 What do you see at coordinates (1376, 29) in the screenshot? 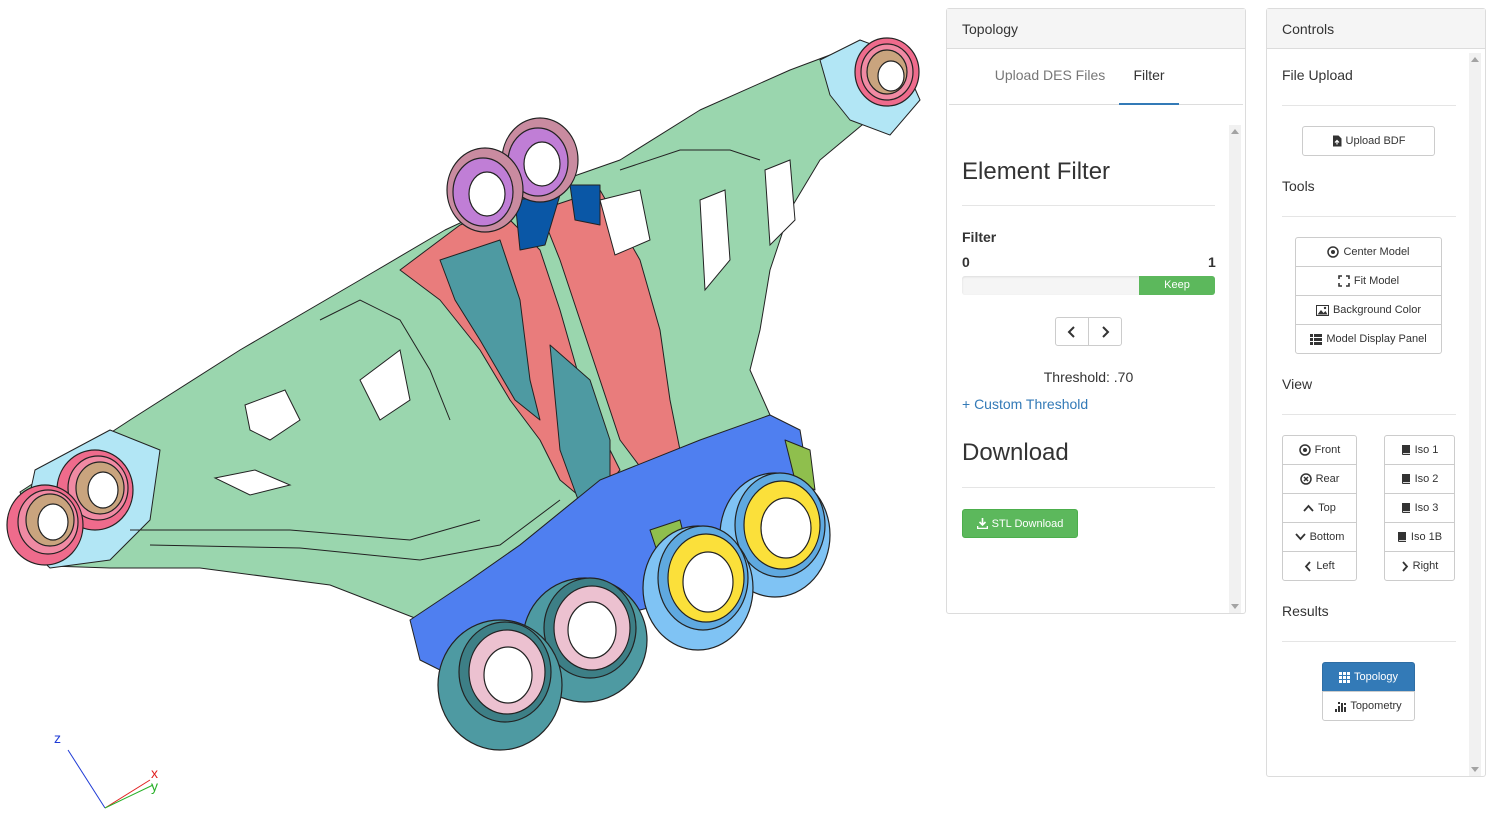
I see `controls-panel-title: Controls` at bounding box center [1376, 29].